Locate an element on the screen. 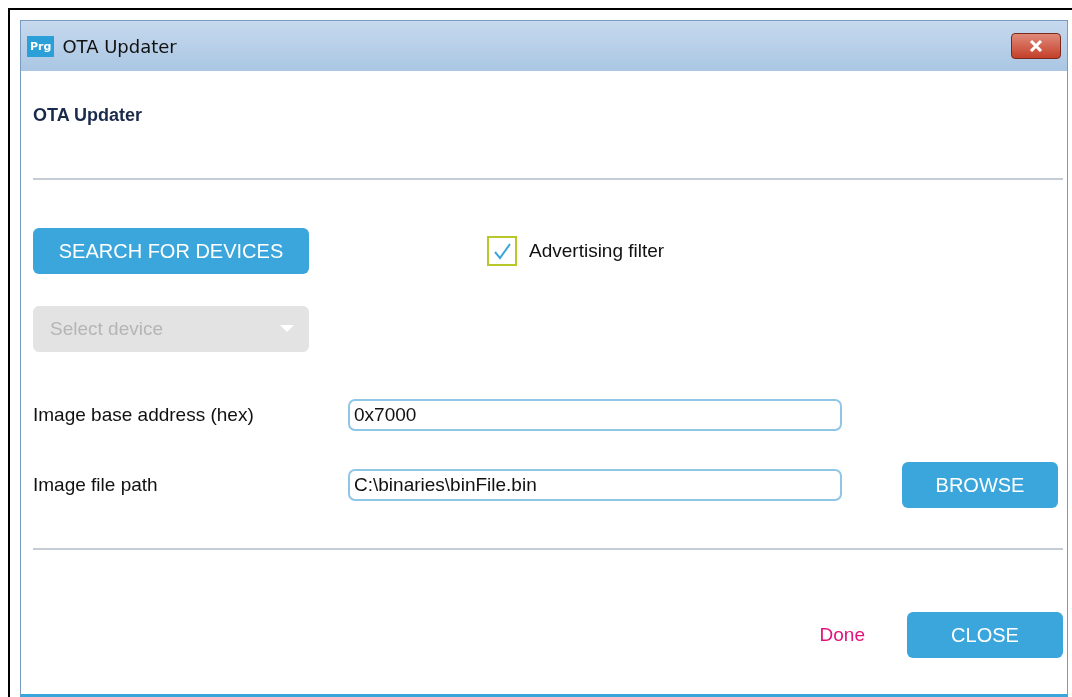 Image resolution: width=1072 pixels, height=697 pixels. dialog-heading: OTA Updater is located at coordinates (88, 115).